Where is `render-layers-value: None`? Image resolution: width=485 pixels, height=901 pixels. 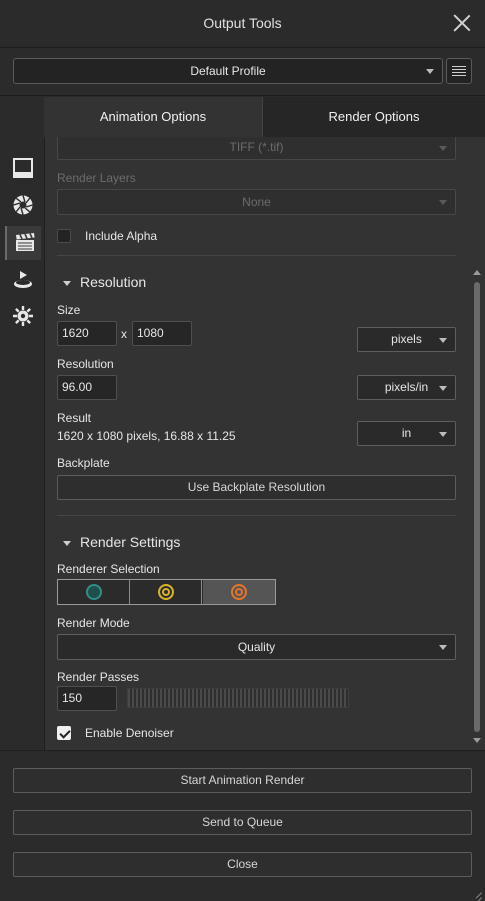
render-layers-value: None is located at coordinates (256, 202).